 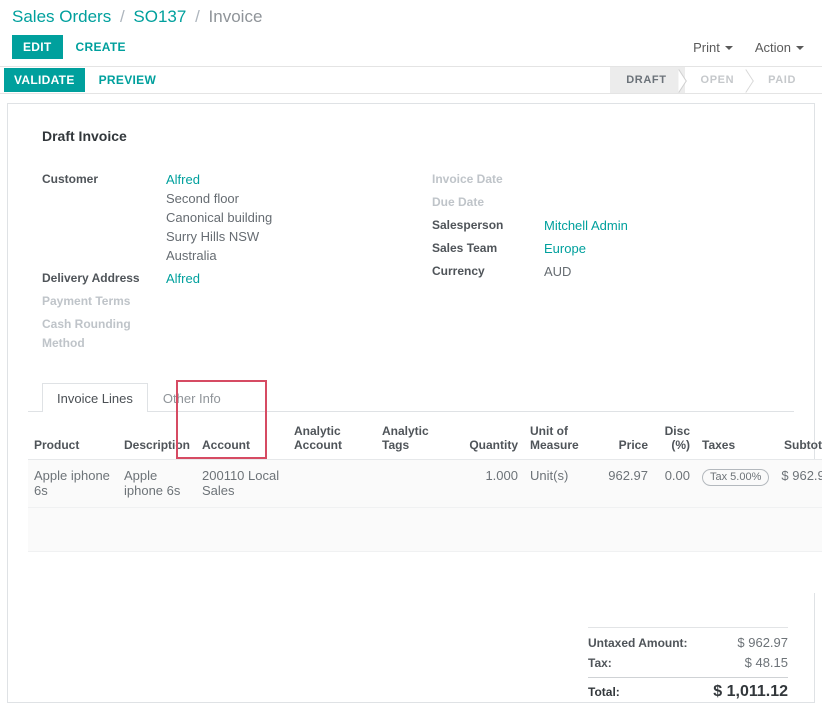 What do you see at coordinates (736, 477) in the screenshot?
I see `tax-badge: Tax 5.00%` at bounding box center [736, 477].